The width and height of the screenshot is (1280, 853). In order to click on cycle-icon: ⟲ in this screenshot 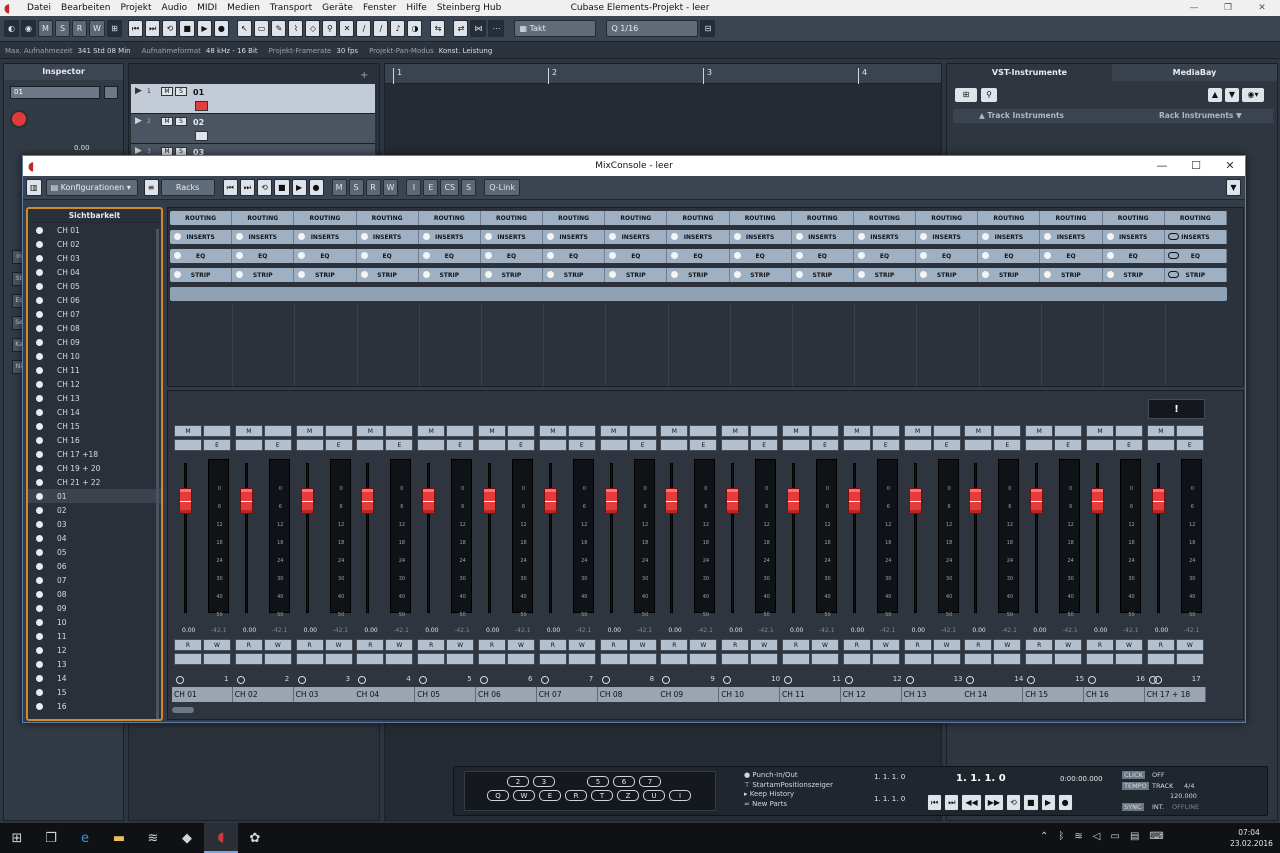, I will do `click(170, 28)`.